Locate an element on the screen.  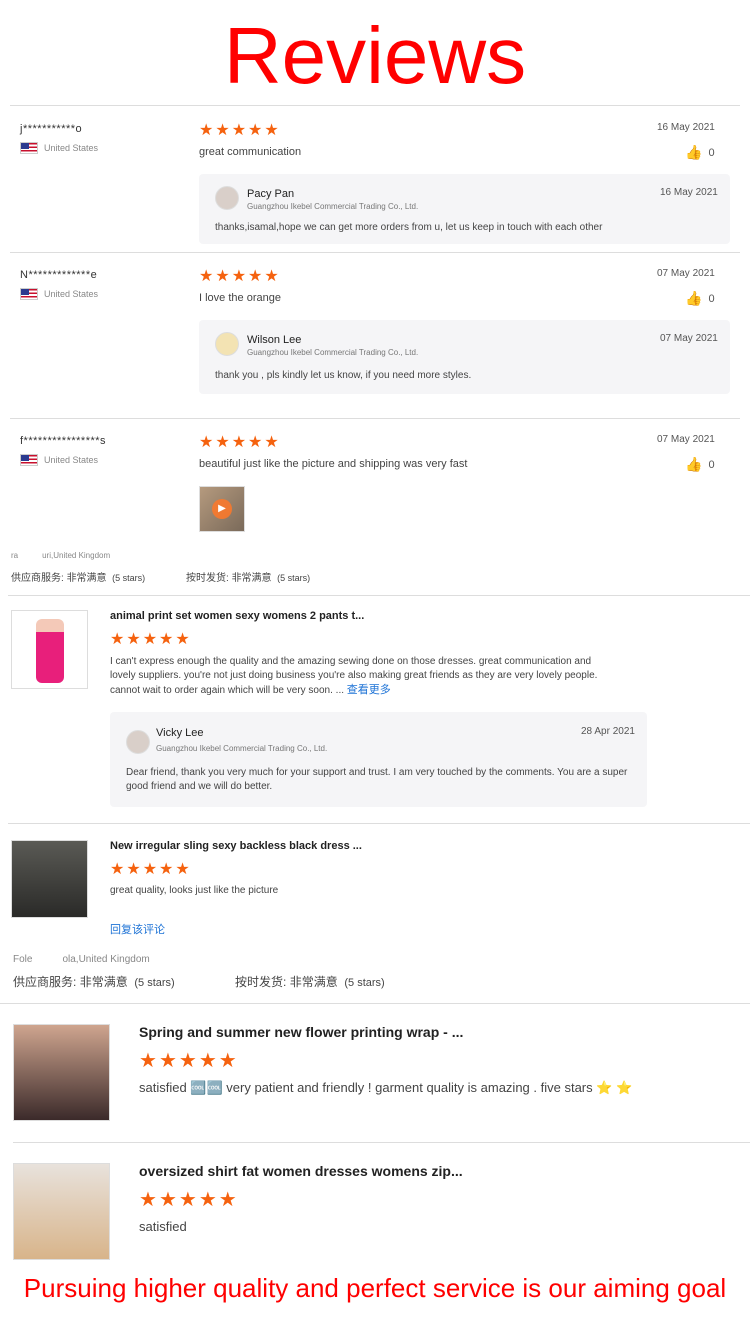
avatar is located at coordinates (227, 198).